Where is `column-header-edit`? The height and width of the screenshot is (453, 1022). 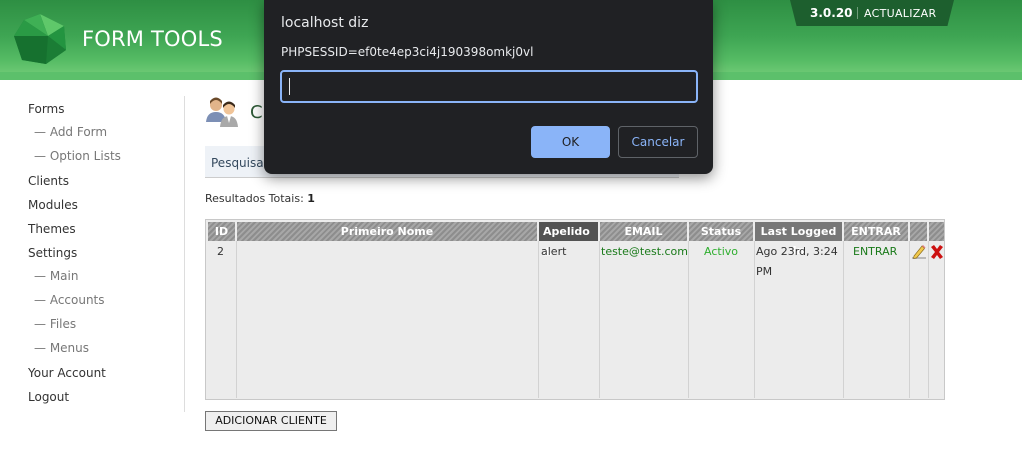
column-header-edit is located at coordinates (918, 231).